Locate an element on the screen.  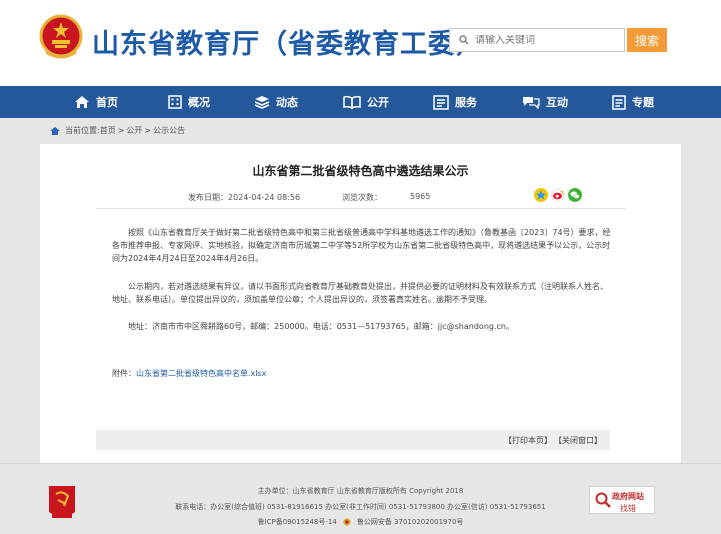
magnifier-icon is located at coordinates (603, 500).